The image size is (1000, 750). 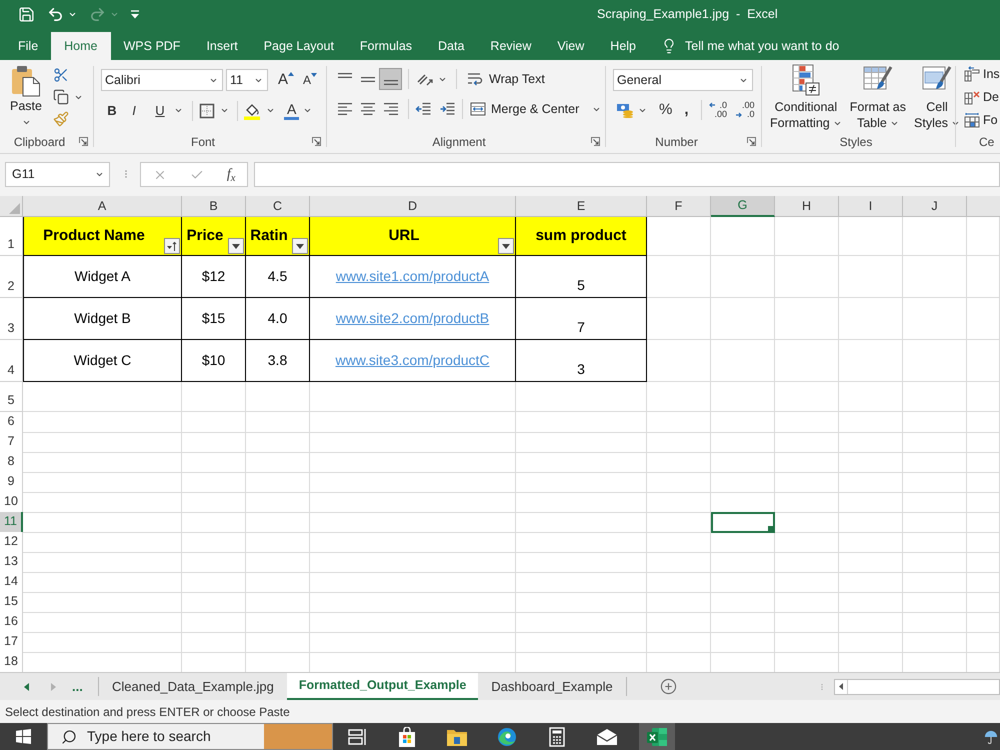 What do you see at coordinates (625, 110) in the screenshot?
I see `money-icon` at bounding box center [625, 110].